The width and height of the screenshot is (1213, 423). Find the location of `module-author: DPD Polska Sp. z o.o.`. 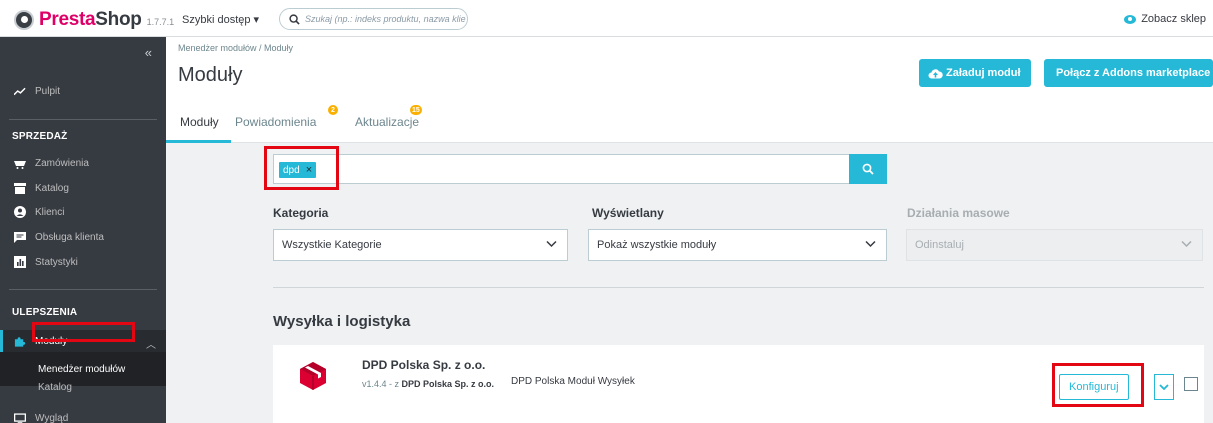

module-author: DPD Polska Sp. z o.o. is located at coordinates (448, 384).